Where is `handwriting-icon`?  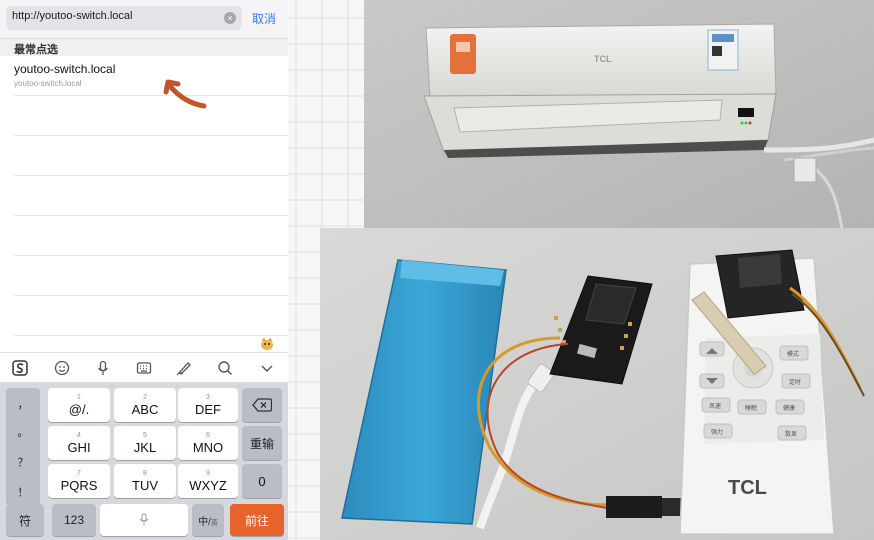
handwriting-icon is located at coordinates (184, 368).